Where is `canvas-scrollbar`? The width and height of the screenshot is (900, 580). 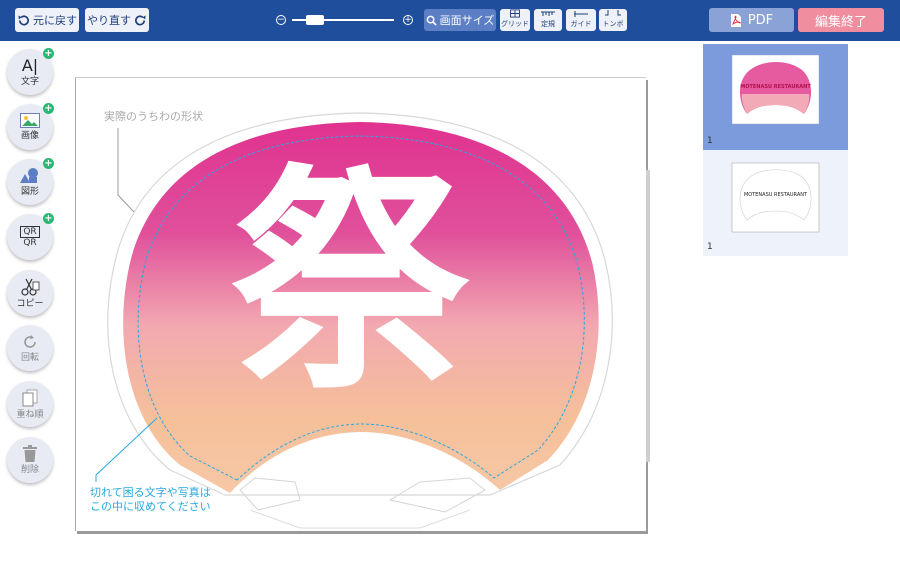
canvas-scrollbar is located at coordinates (648, 316).